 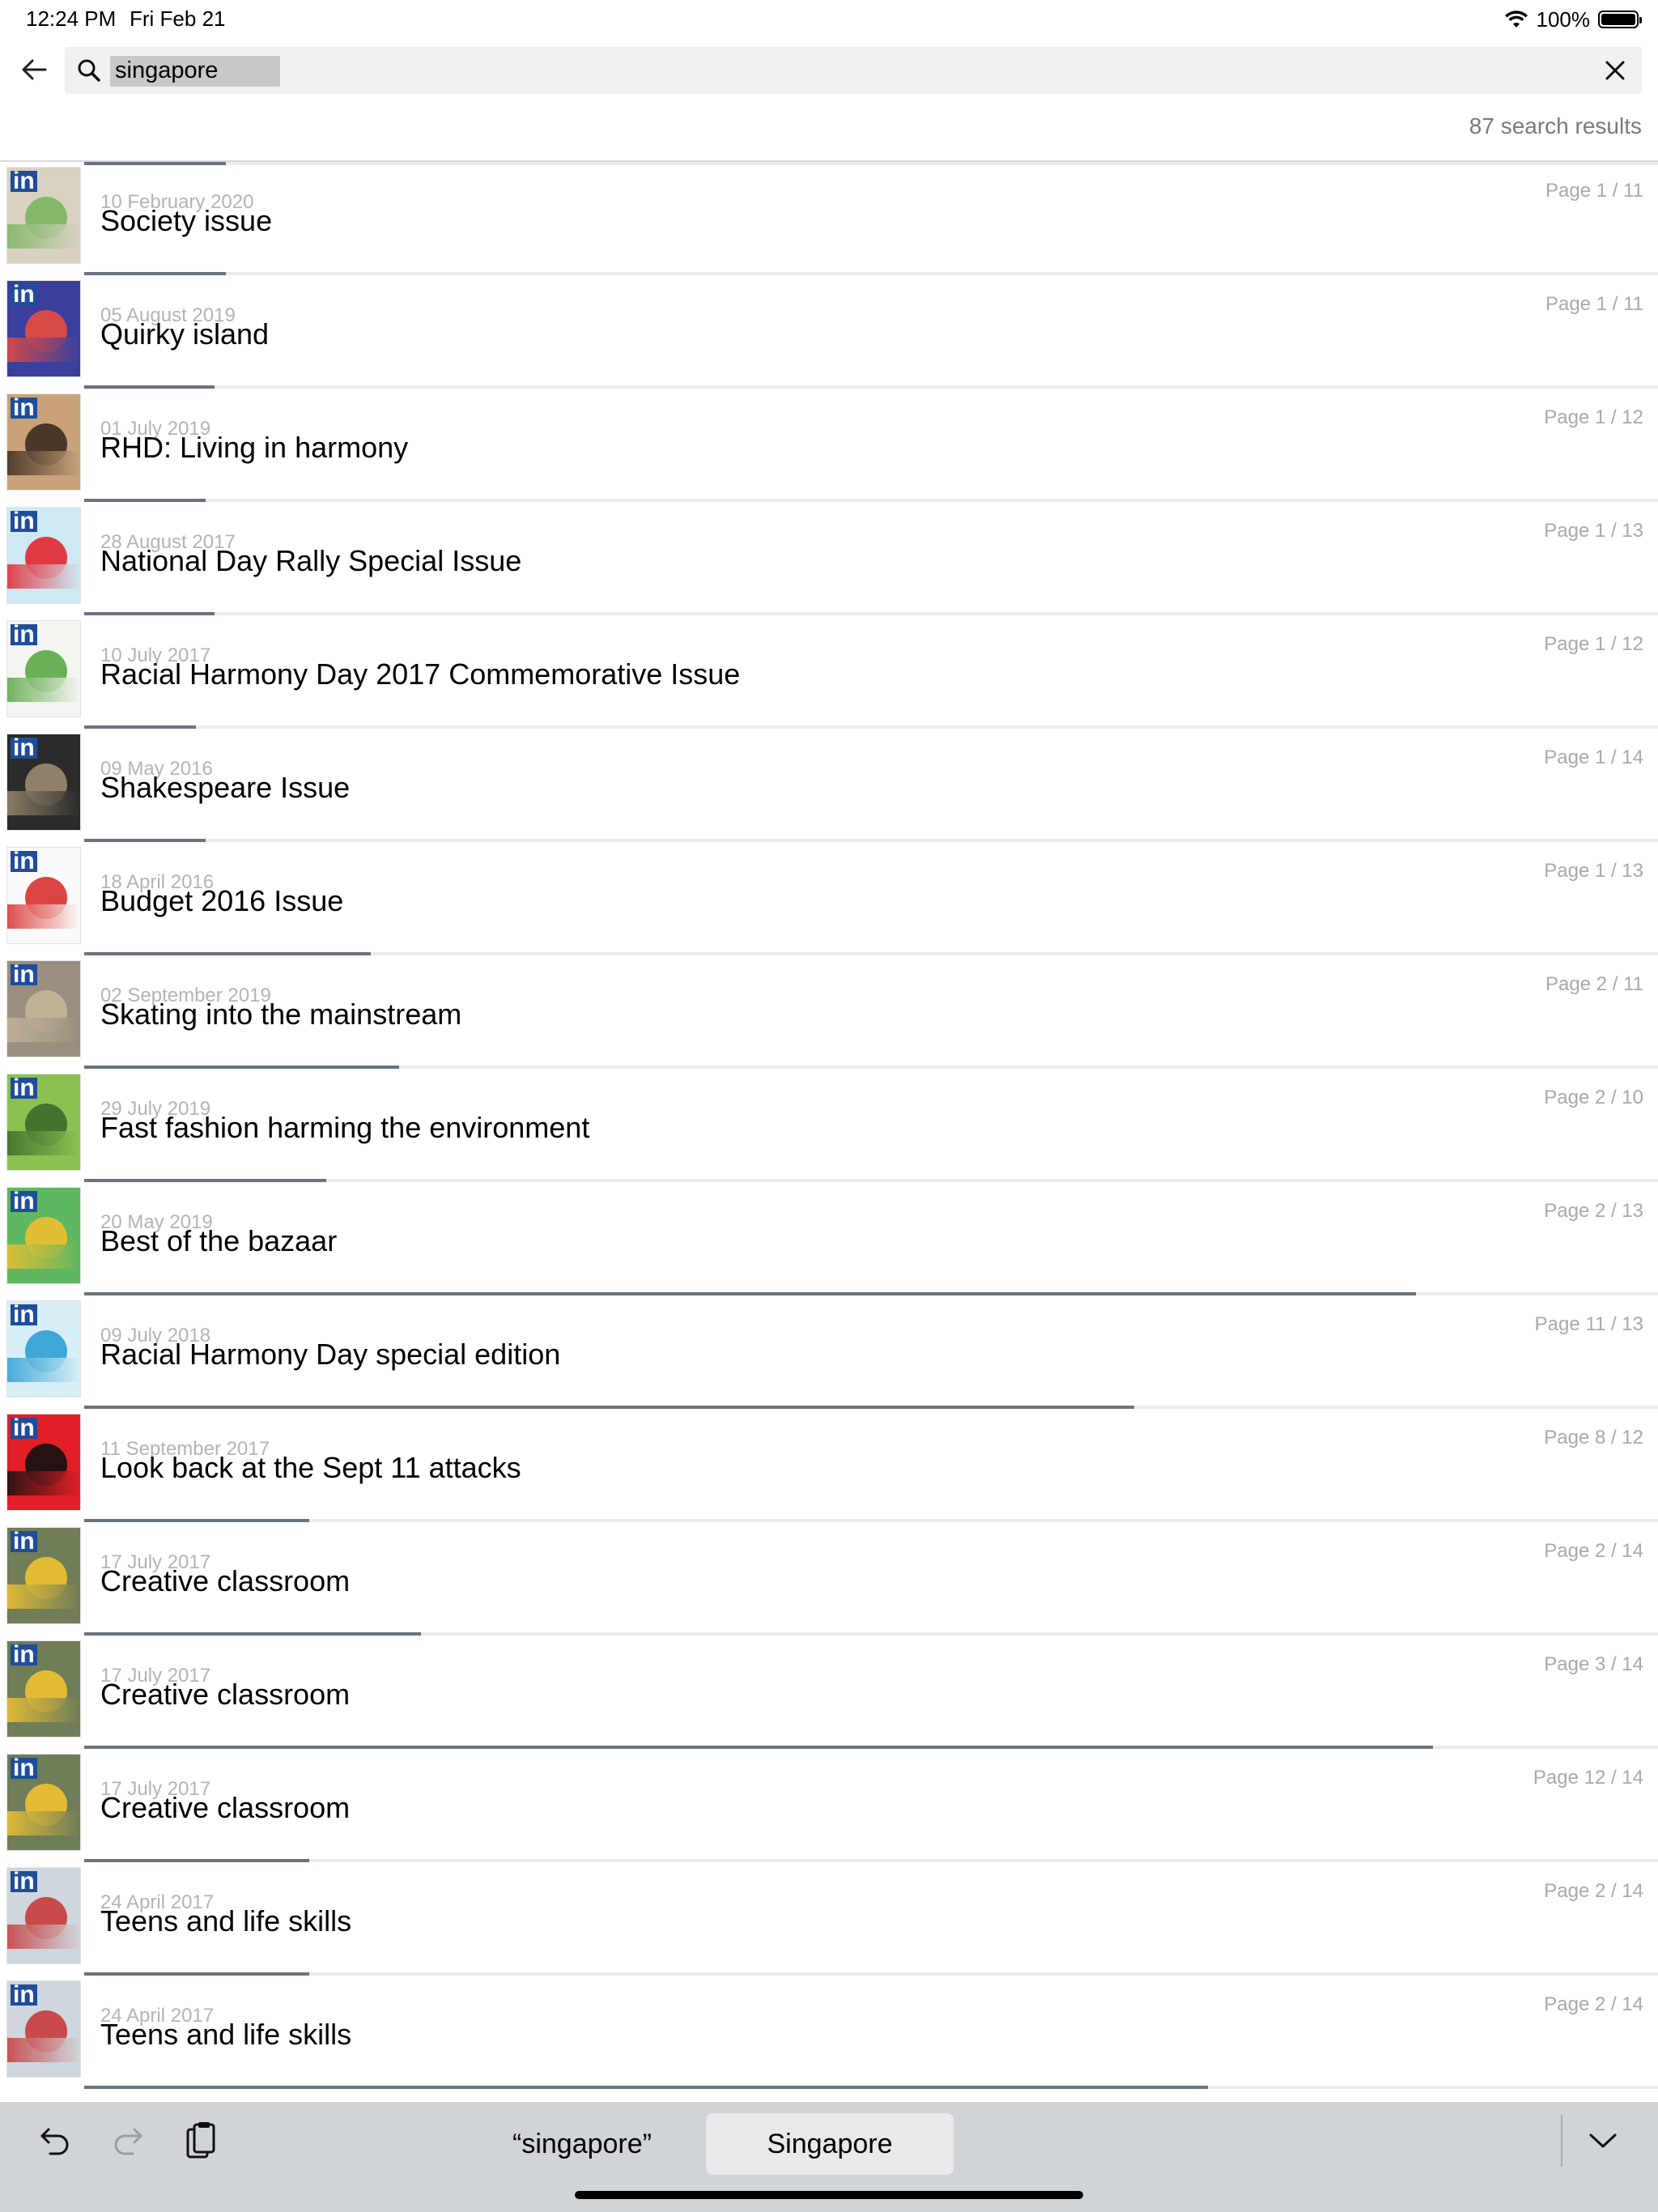 What do you see at coordinates (582, 2144) in the screenshot?
I see `suggestion-quoted: “singapore”` at bounding box center [582, 2144].